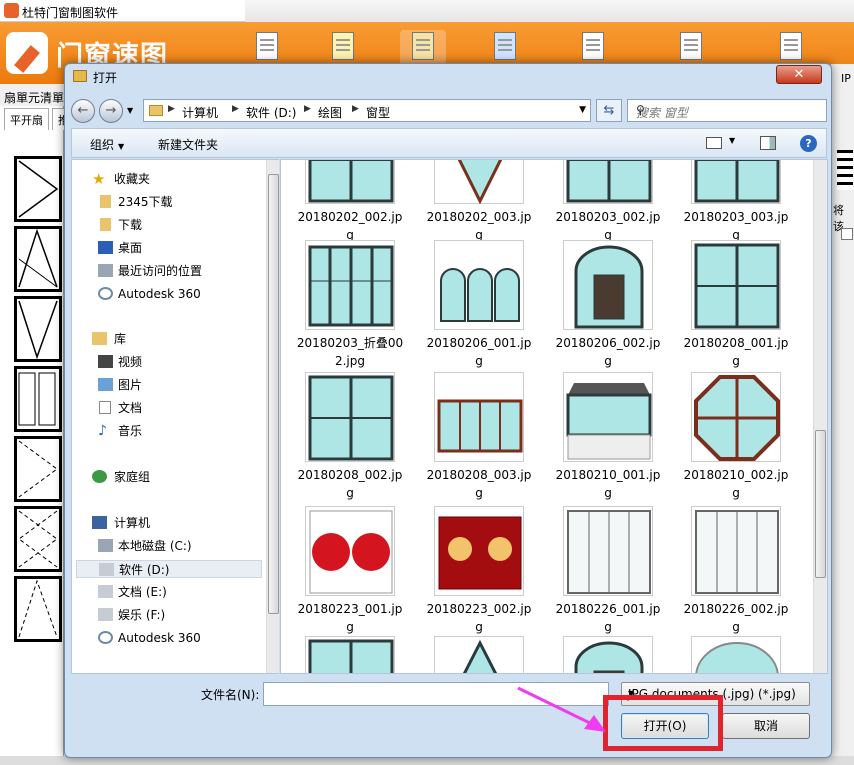 This screenshot has width=854, height=765. I want to click on nav-item-downloads: 下载, so click(119, 225).